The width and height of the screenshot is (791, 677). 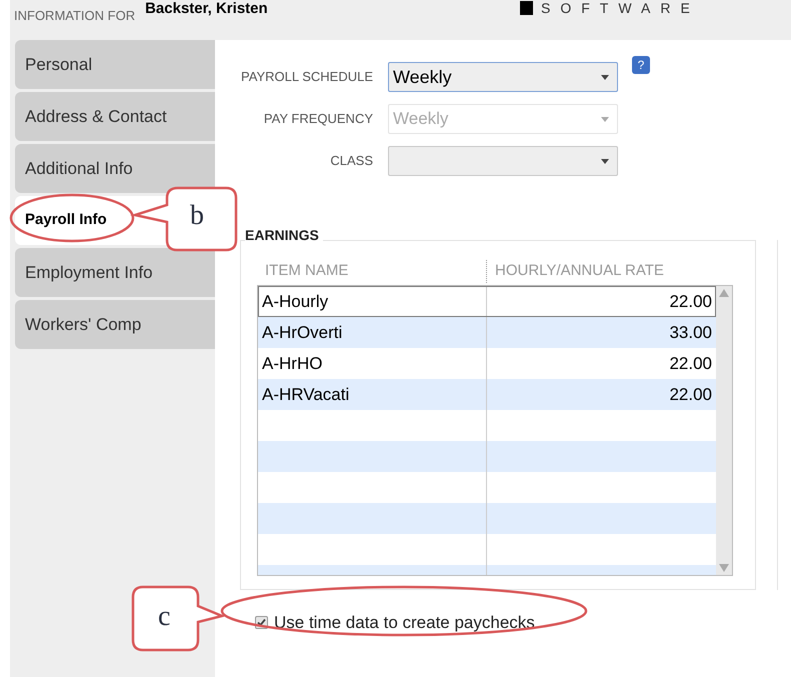 I want to click on scroll-up-icon, so click(x=724, y=293).